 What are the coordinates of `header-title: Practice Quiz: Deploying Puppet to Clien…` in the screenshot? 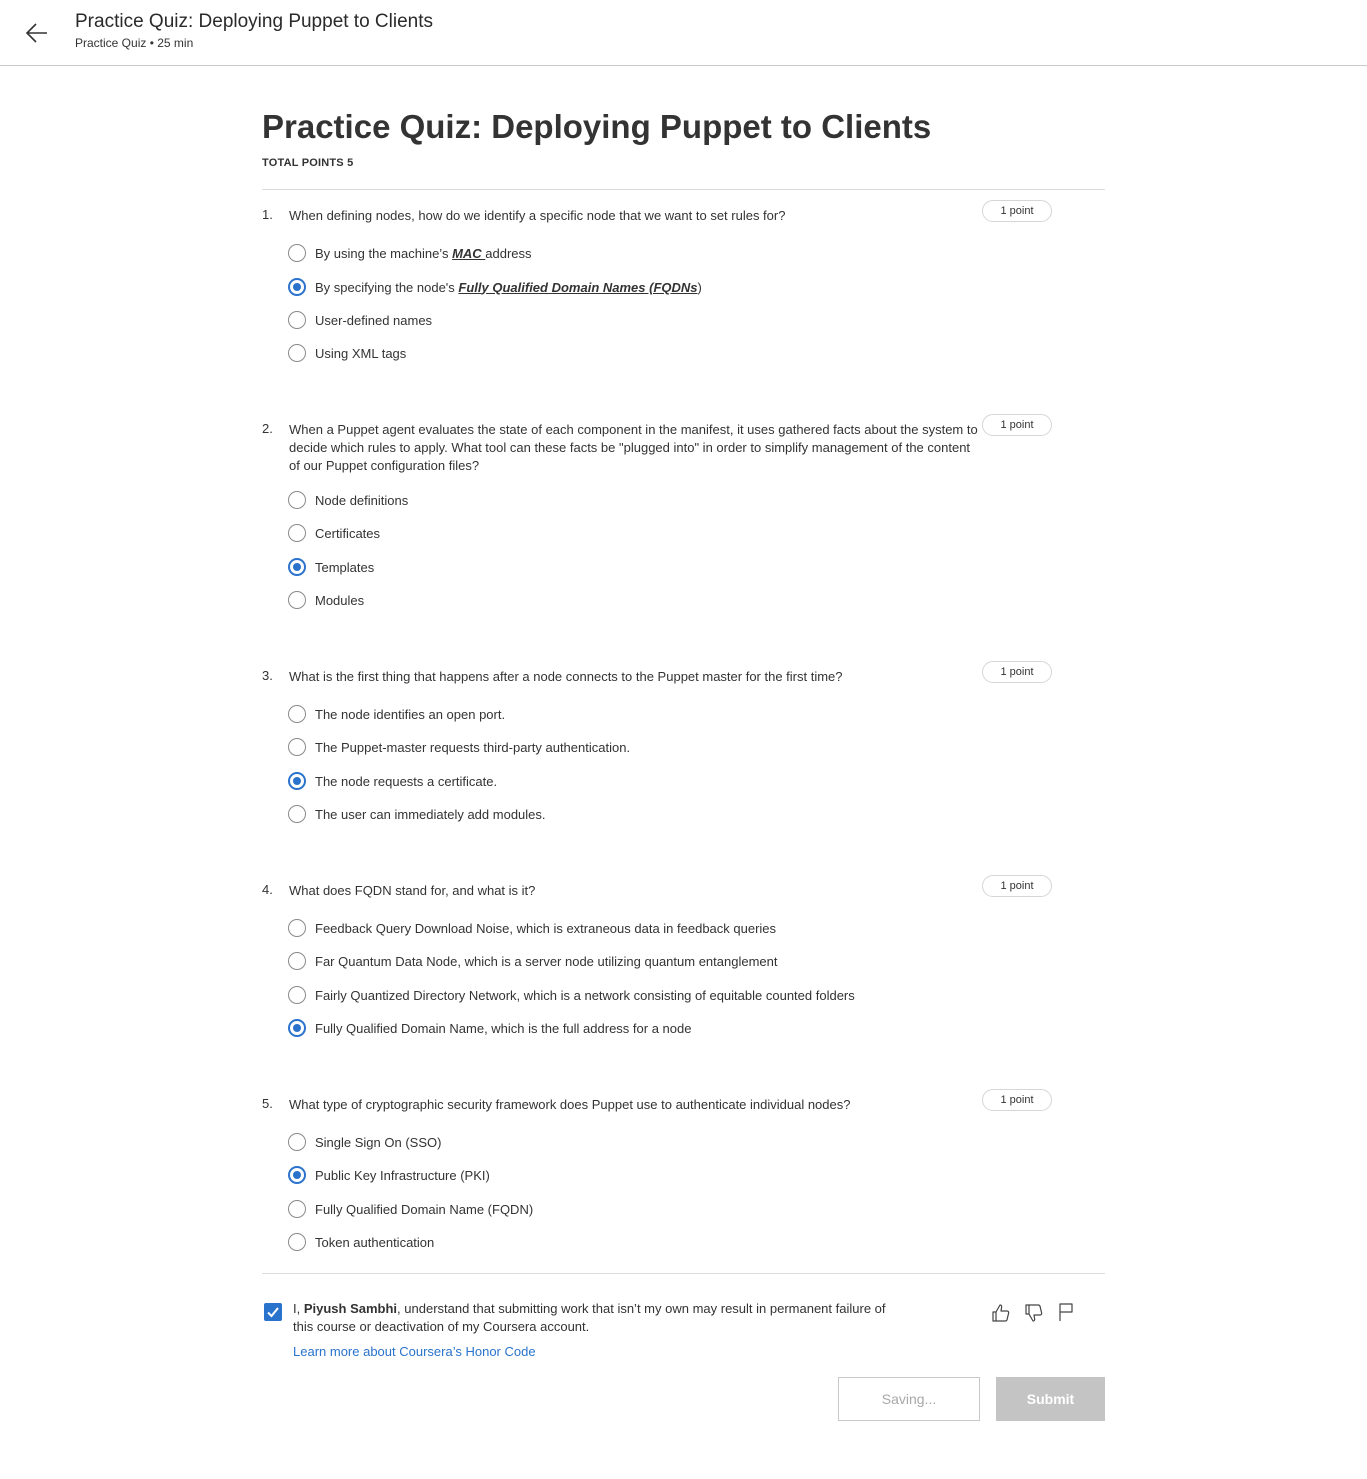 It's located at (254, 21).